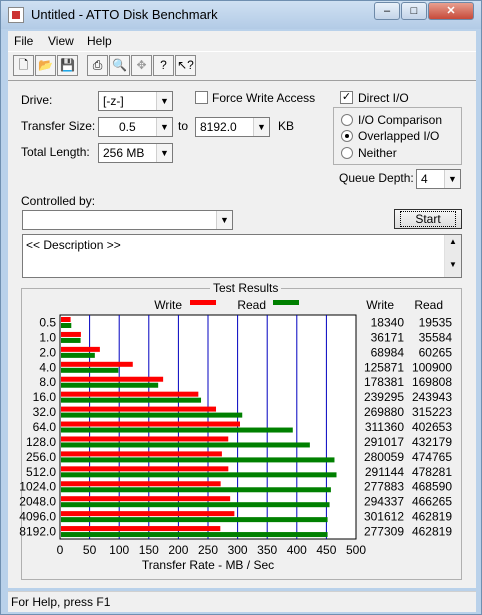  What do you see at coordinates (55, 152) in the screenshot?
I see `total-length-label: Total Length:` at bounding box center [55, 152].